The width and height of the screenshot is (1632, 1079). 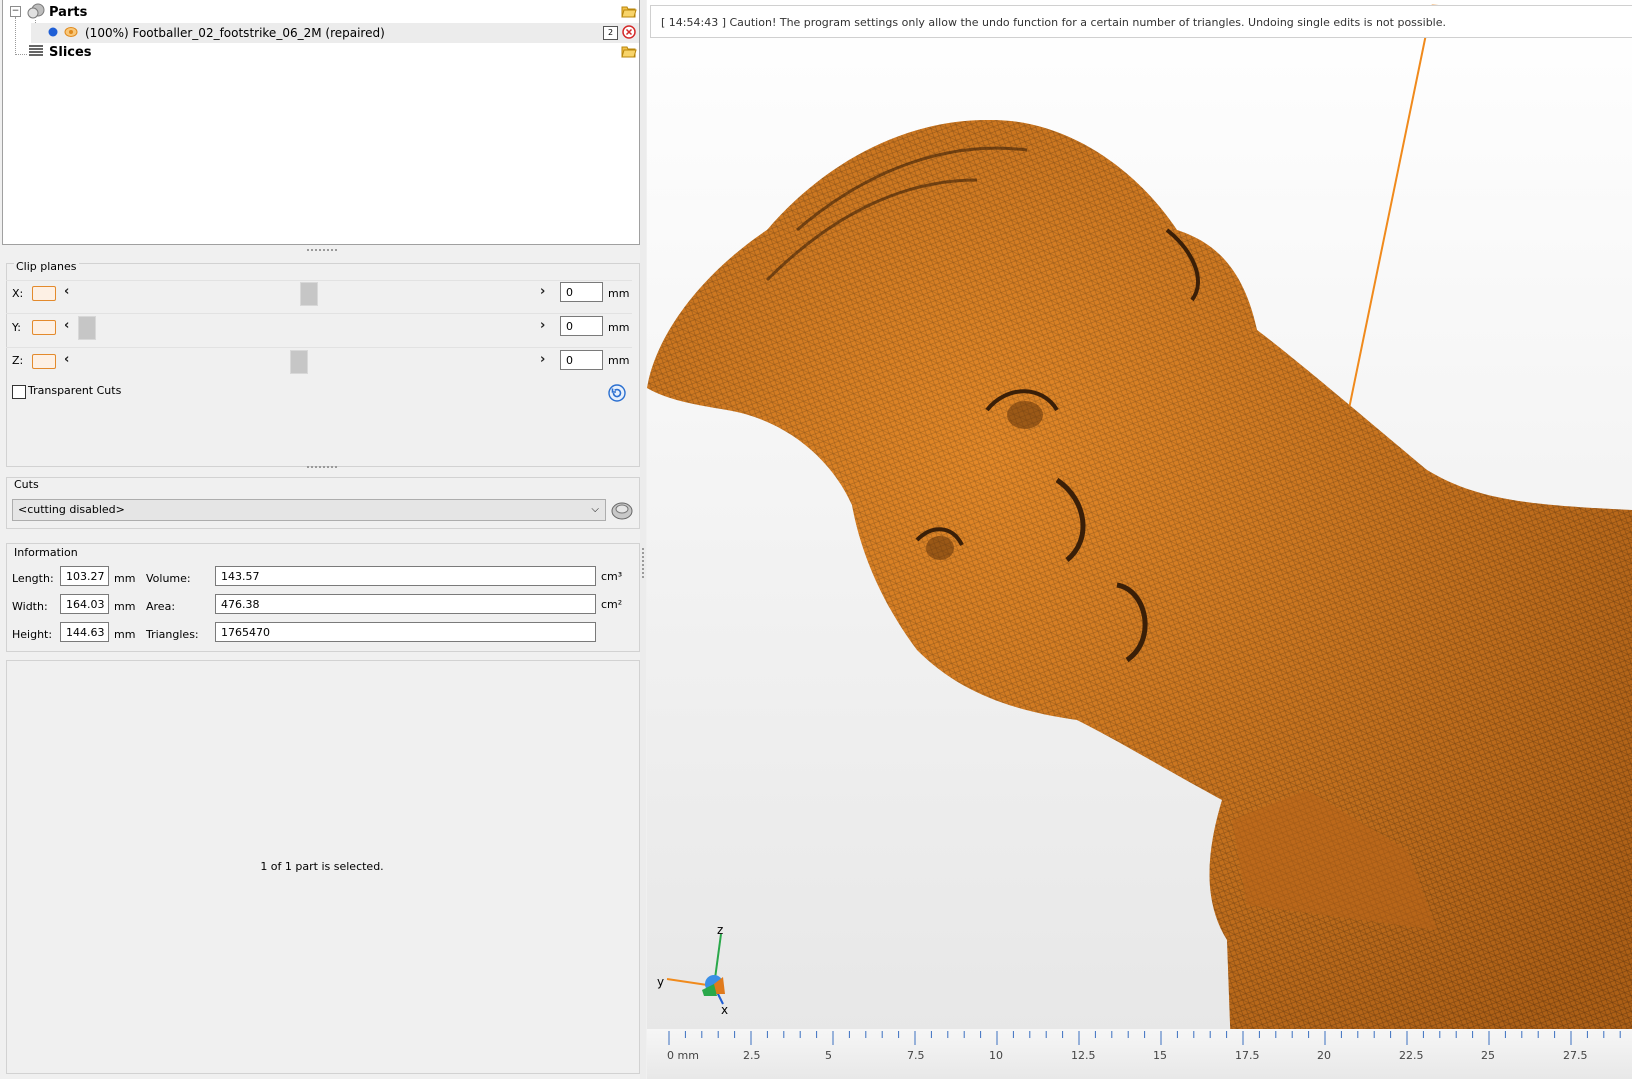 I want to click on clip-slider-thumb-z, so click(x=299, y=362).